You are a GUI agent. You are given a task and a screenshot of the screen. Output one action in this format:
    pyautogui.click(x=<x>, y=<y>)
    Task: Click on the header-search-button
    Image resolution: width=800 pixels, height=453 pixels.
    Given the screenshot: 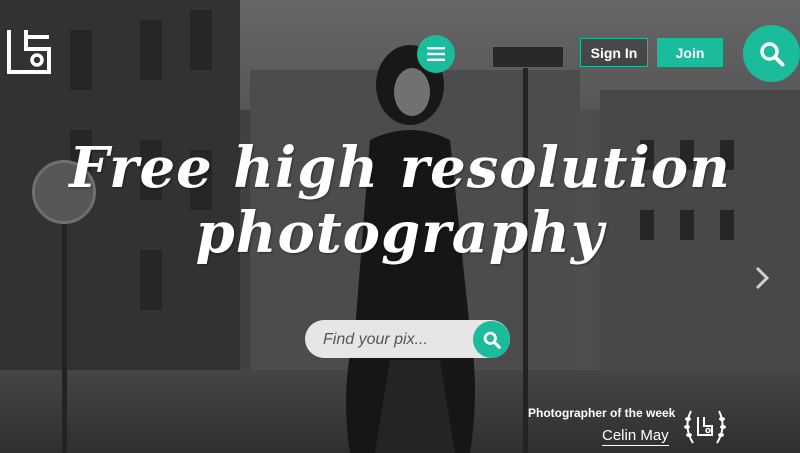 What is the action you would take?
    pyautogui.click(x=771, y=53)
    